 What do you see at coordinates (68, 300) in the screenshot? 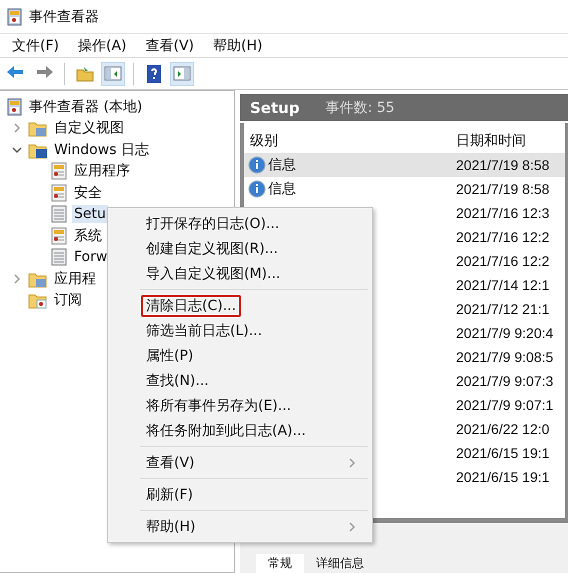
I see `tree-item: 订阅` at bounding box center [68, 300].